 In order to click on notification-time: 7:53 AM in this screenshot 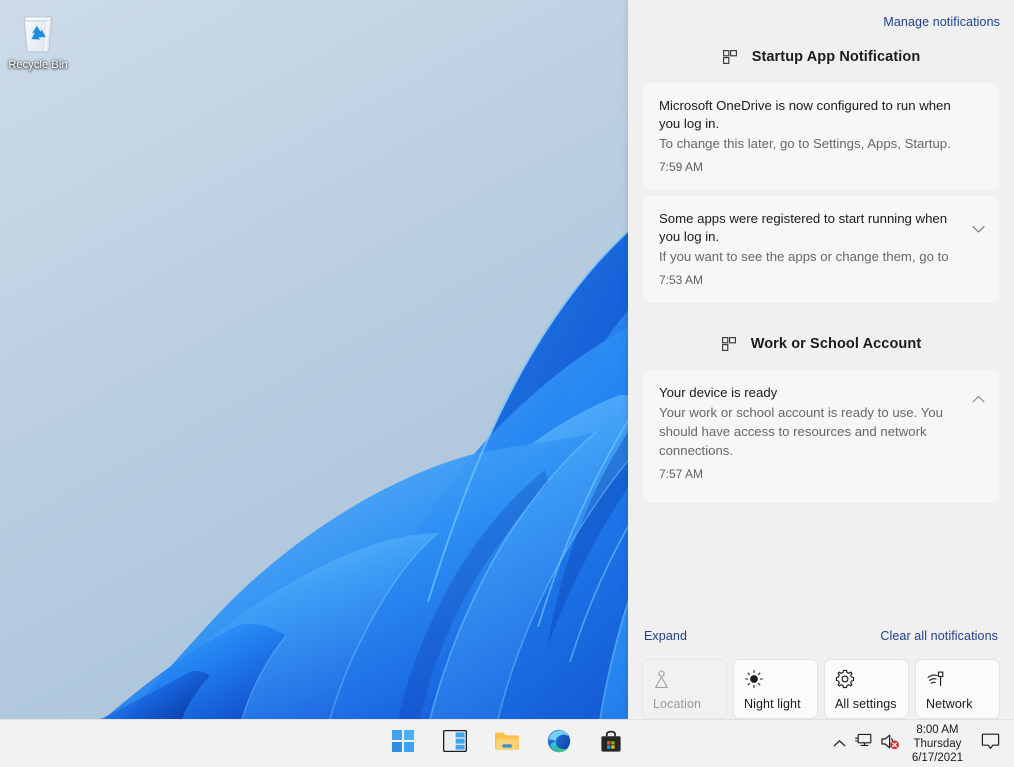, I will do `click(681, 280)`.